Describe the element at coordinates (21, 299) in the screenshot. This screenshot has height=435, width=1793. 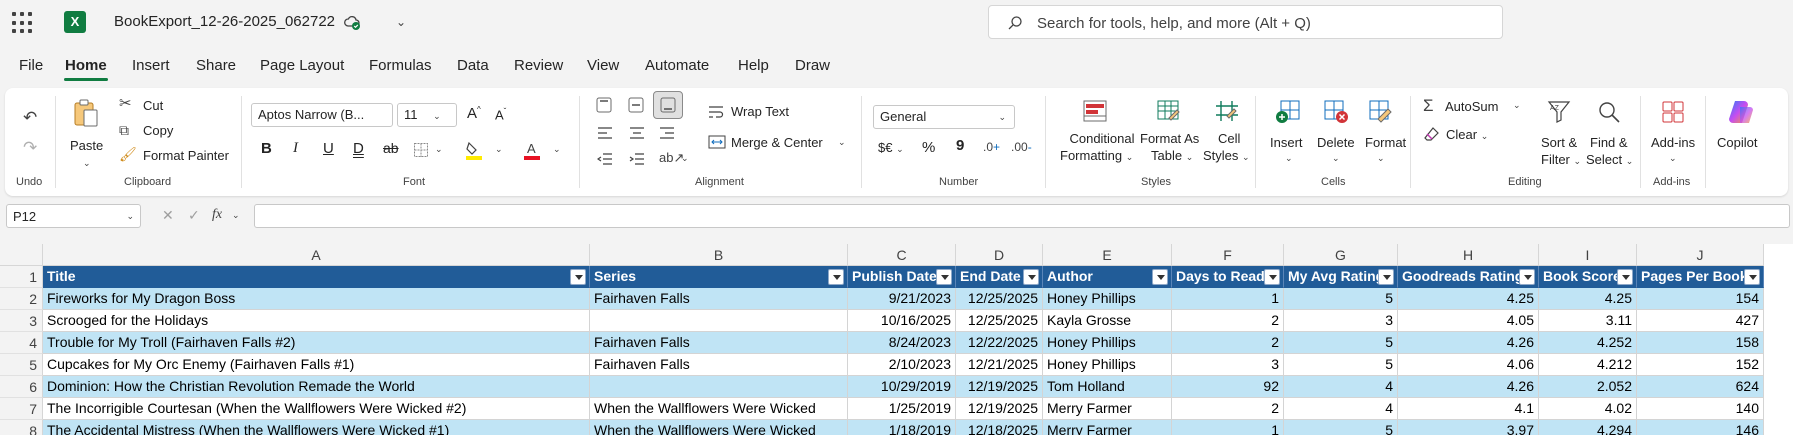
I see `row-header-2: 2` at that location.